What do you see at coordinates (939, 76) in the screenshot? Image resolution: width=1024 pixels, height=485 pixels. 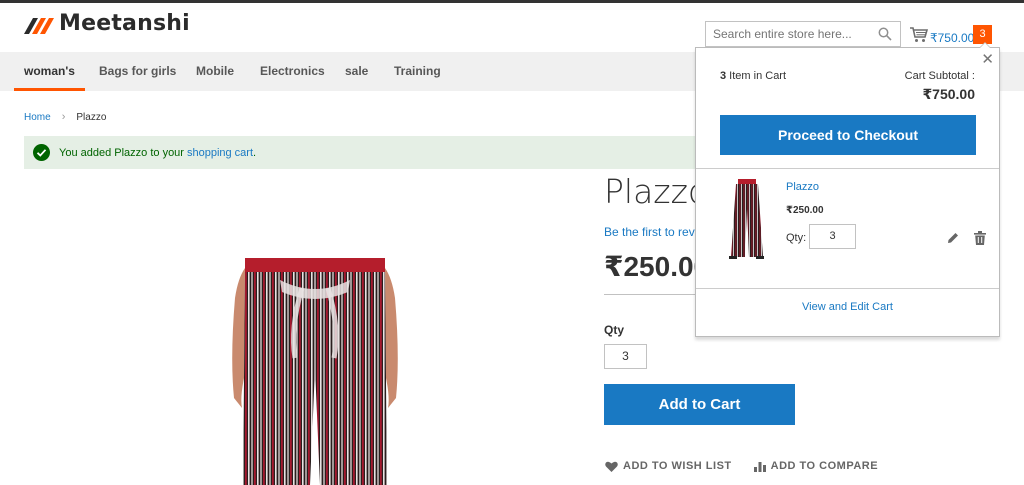 I see `subtotal-label: Cart Subtotal :` at bounding box center [939, 76].